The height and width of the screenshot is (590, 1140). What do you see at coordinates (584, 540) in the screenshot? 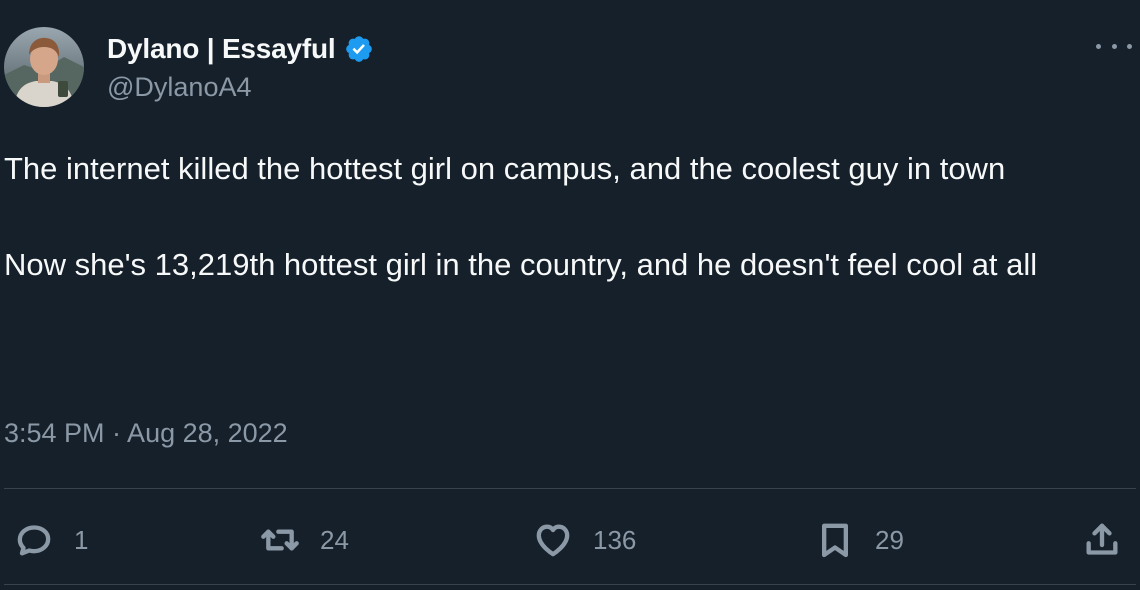
I see `like-button: 136` at bounding box center [584, 540].